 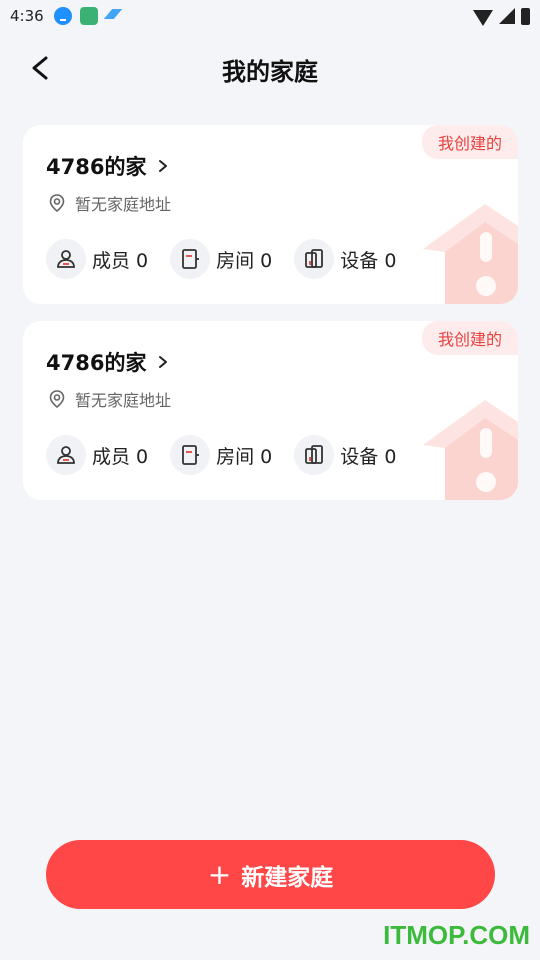 What do you see at coordinates (287, 877) in the screenshot?
I see `new-home-label: 新建家庭` at bounding box center [287, 877].